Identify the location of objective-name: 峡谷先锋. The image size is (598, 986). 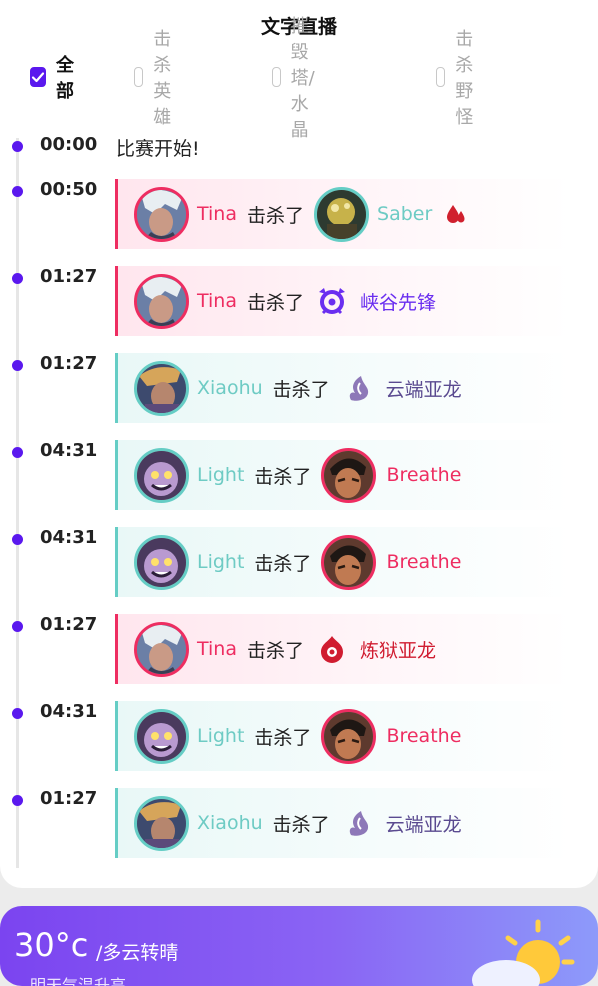
(398, 302).